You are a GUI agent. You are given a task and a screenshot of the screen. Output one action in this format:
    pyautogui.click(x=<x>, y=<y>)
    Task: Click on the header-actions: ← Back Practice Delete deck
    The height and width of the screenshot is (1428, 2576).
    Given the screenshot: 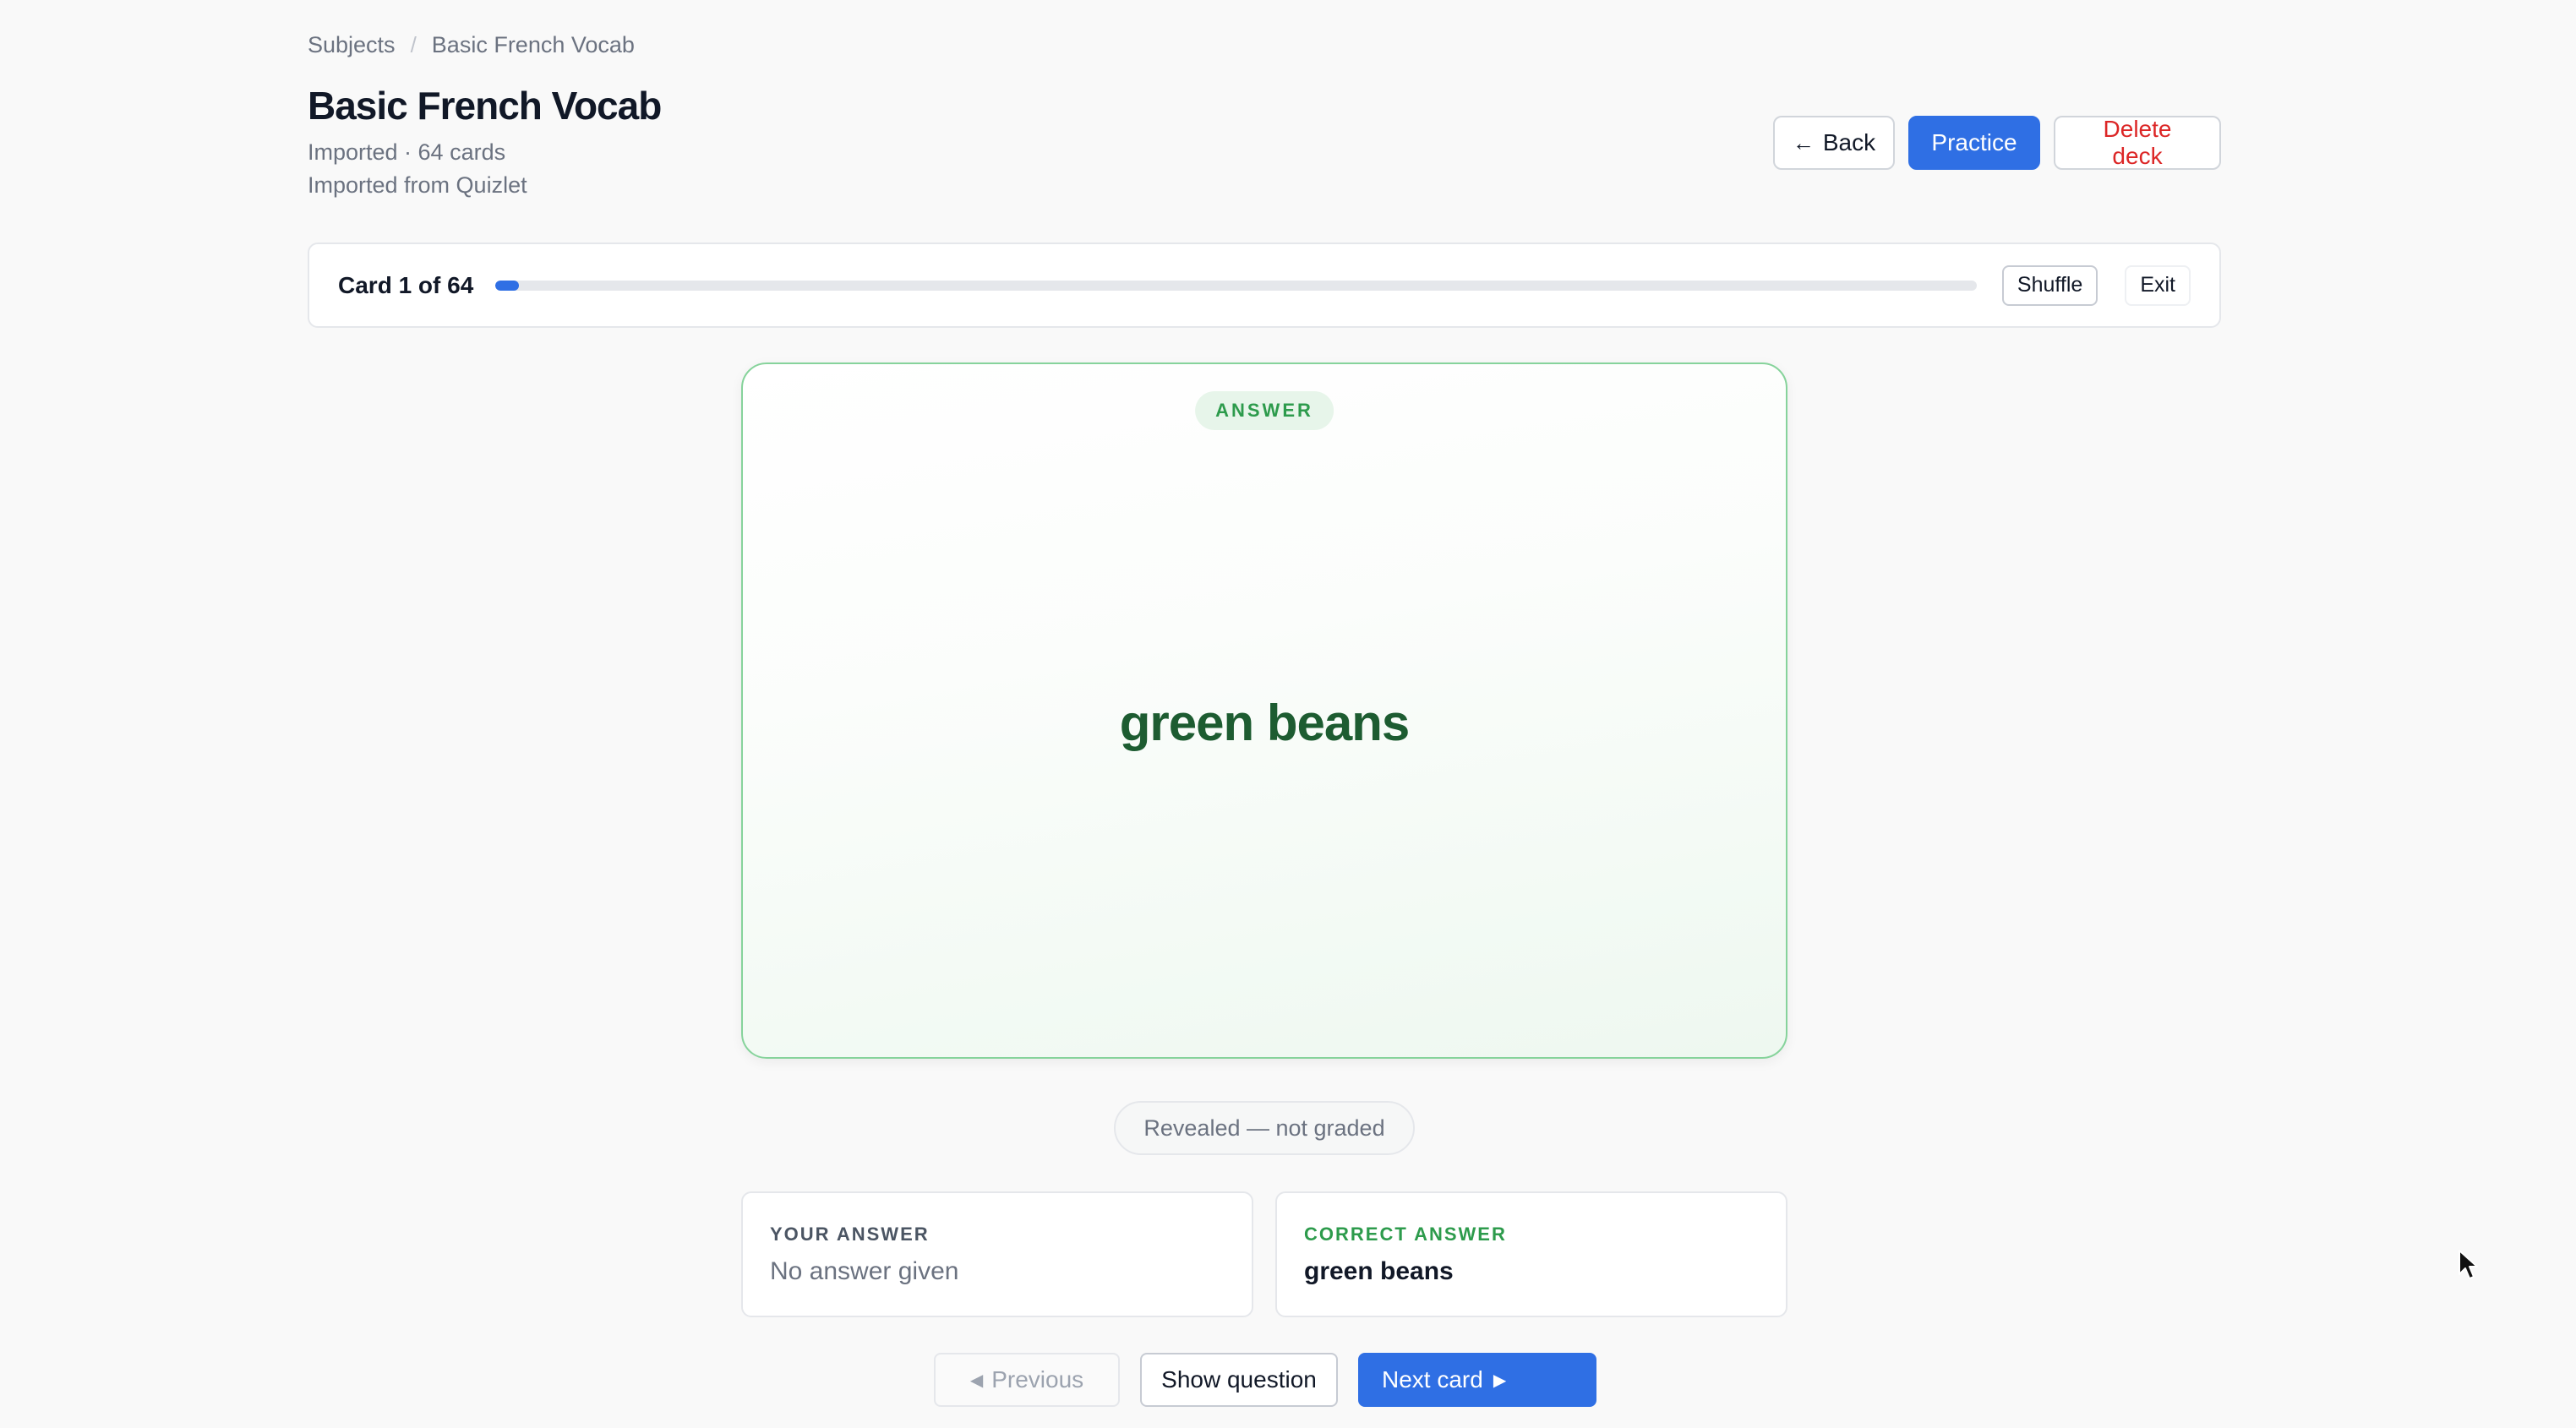 What is the action you would take?
    pyautogui.click(x=1997, y=143)
    